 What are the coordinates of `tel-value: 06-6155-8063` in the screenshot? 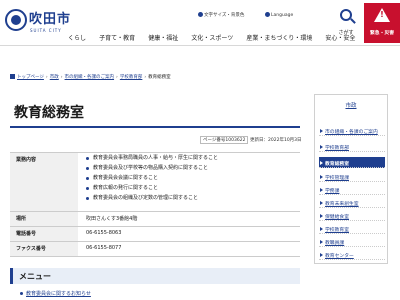 It's located at (104, 233).